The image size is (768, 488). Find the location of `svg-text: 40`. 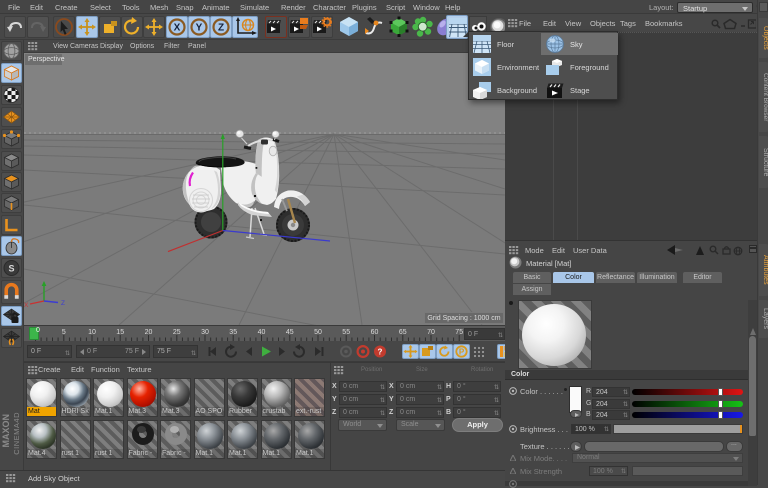

svg-text: 40 is located at coordinates (262, 332).